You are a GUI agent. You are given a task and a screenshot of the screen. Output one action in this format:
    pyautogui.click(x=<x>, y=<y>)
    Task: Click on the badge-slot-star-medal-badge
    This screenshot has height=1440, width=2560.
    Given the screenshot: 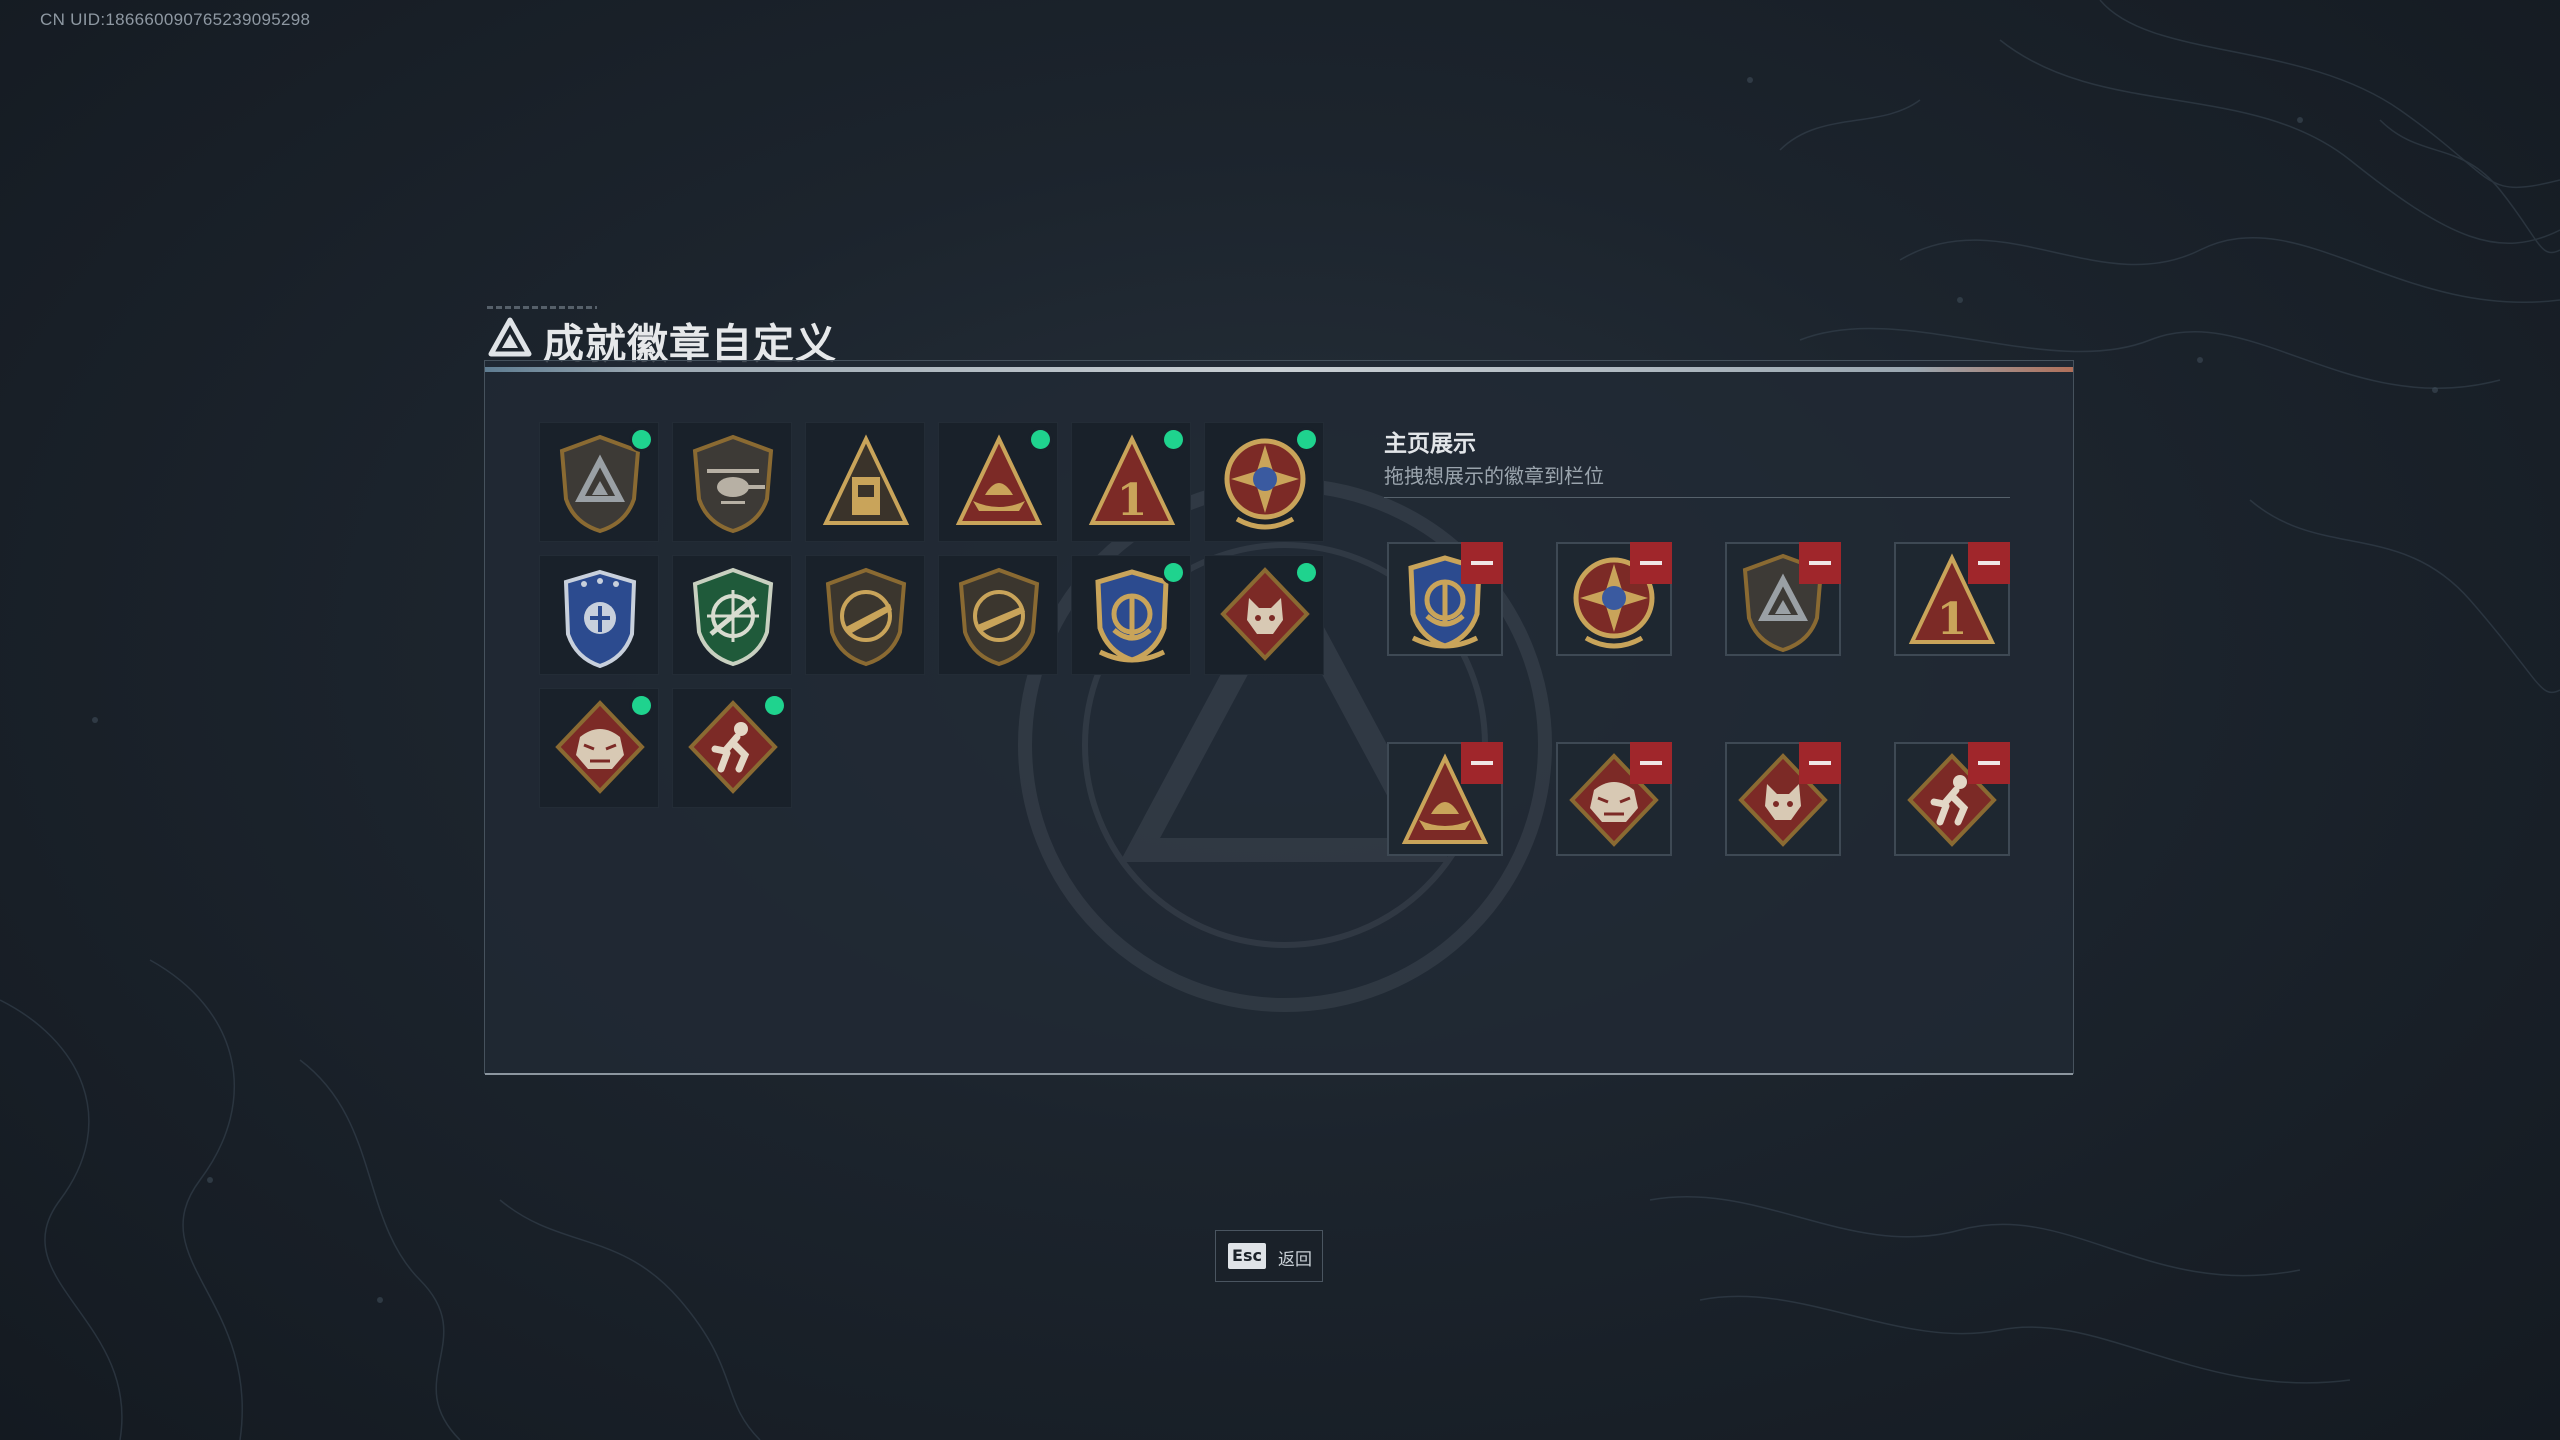 What is the action you would take?
    pyautogui.click(x=1264, y=482)
    